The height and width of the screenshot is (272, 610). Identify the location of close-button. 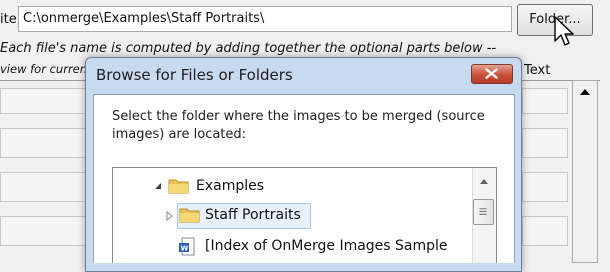
(492, 74).